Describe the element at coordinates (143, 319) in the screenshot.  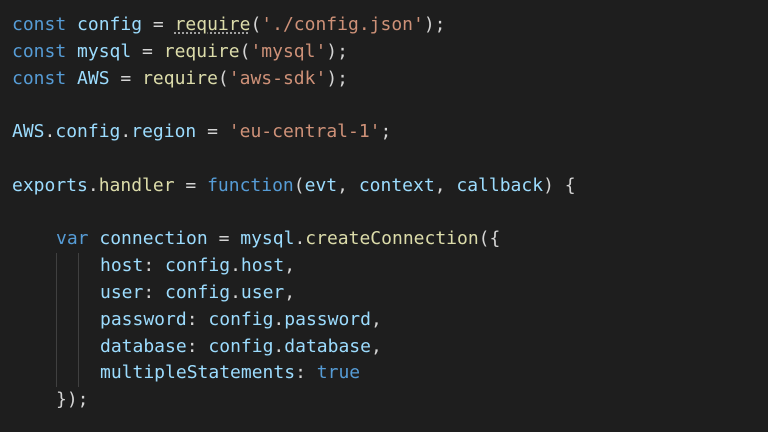
I see `object-key: password` at that location.